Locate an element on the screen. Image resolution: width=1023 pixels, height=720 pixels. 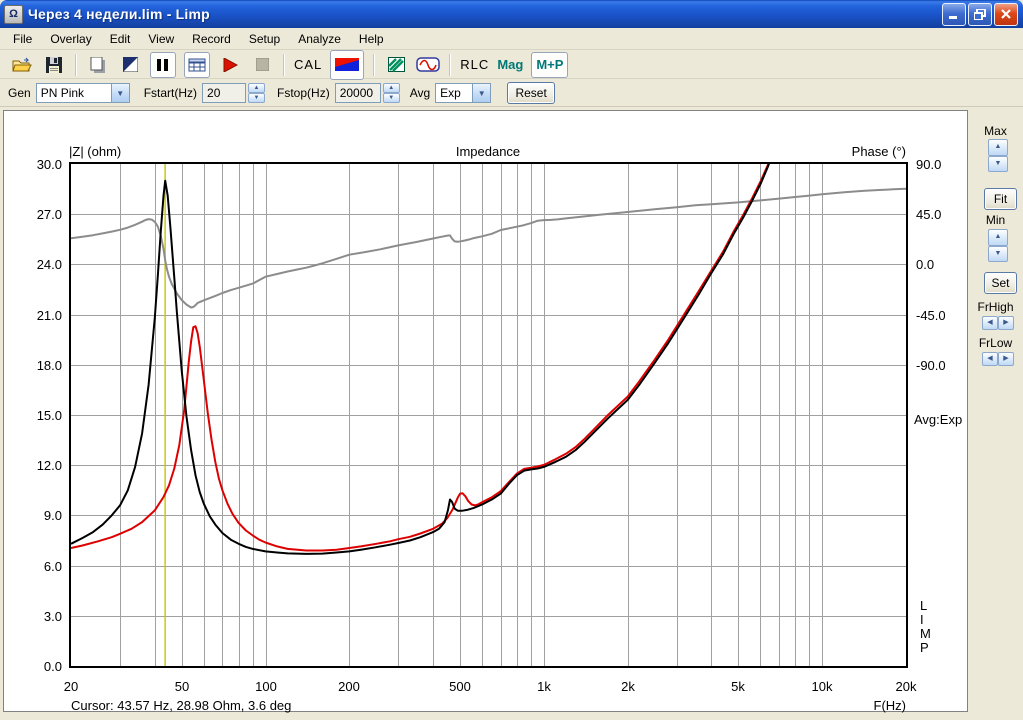
close-button is located at coordinates (1006, 14).